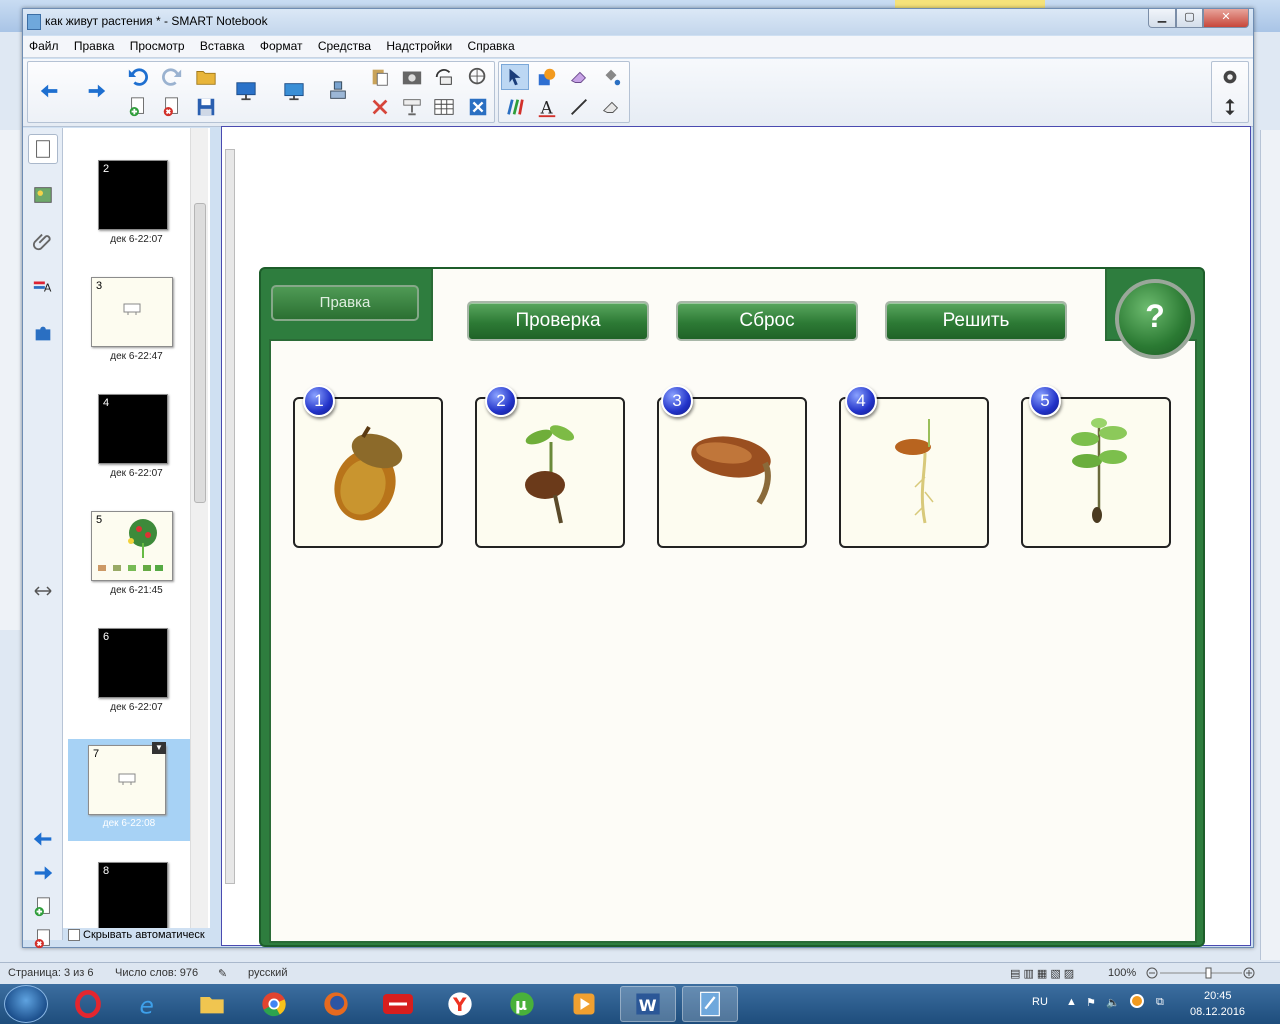 The width and height of the screenshot is (1280, 1024). Describe the element at coordinates (206, 77) in the screenshot. I see `open-folder-icon` at that location.